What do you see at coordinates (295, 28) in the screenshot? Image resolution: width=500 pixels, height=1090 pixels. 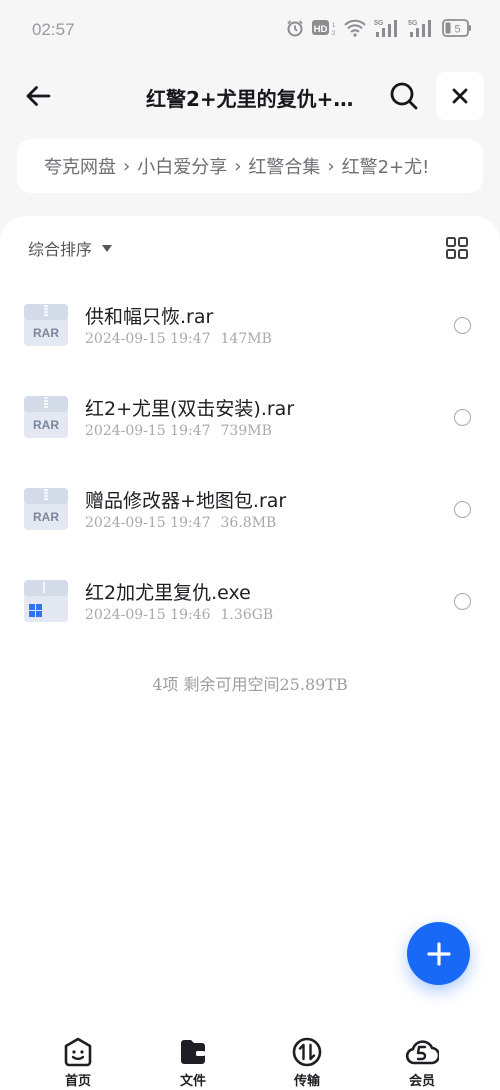 I see `alarm-icon` at bounding box center [295, 28].